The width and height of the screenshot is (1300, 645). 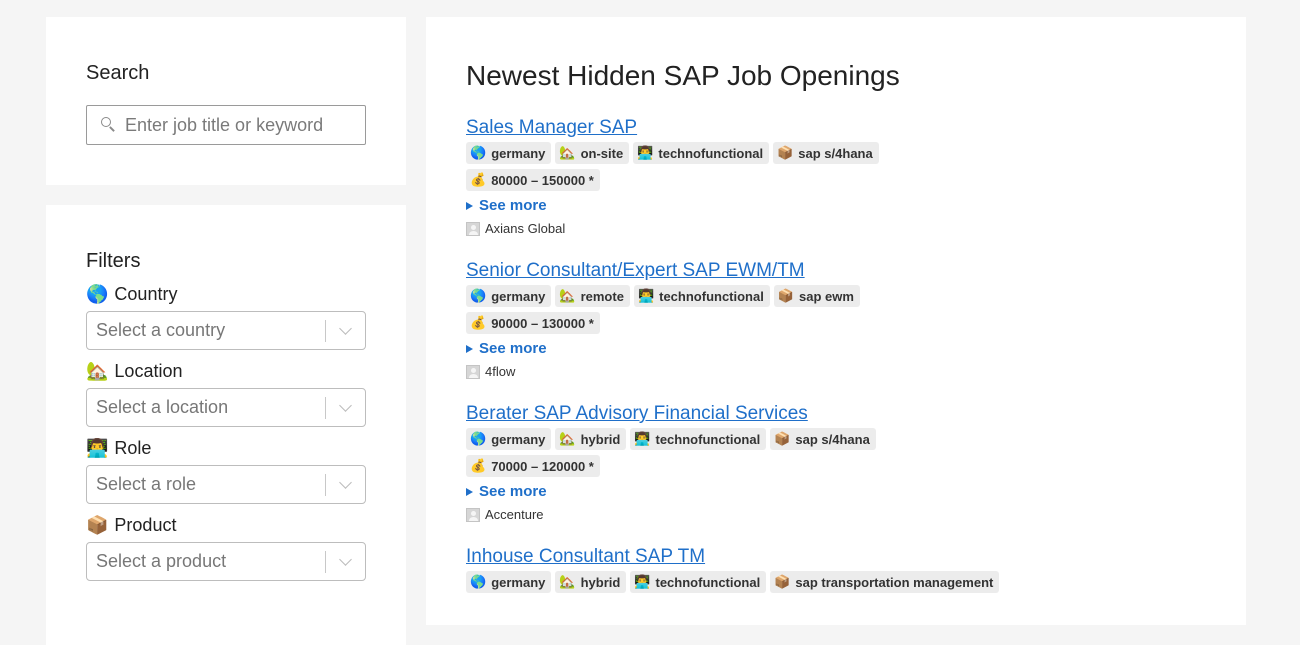 What do you see at coordinates (146, 294) in the screenshot?
I see `filter-country-label: Country` at bounding box center [146, 294].